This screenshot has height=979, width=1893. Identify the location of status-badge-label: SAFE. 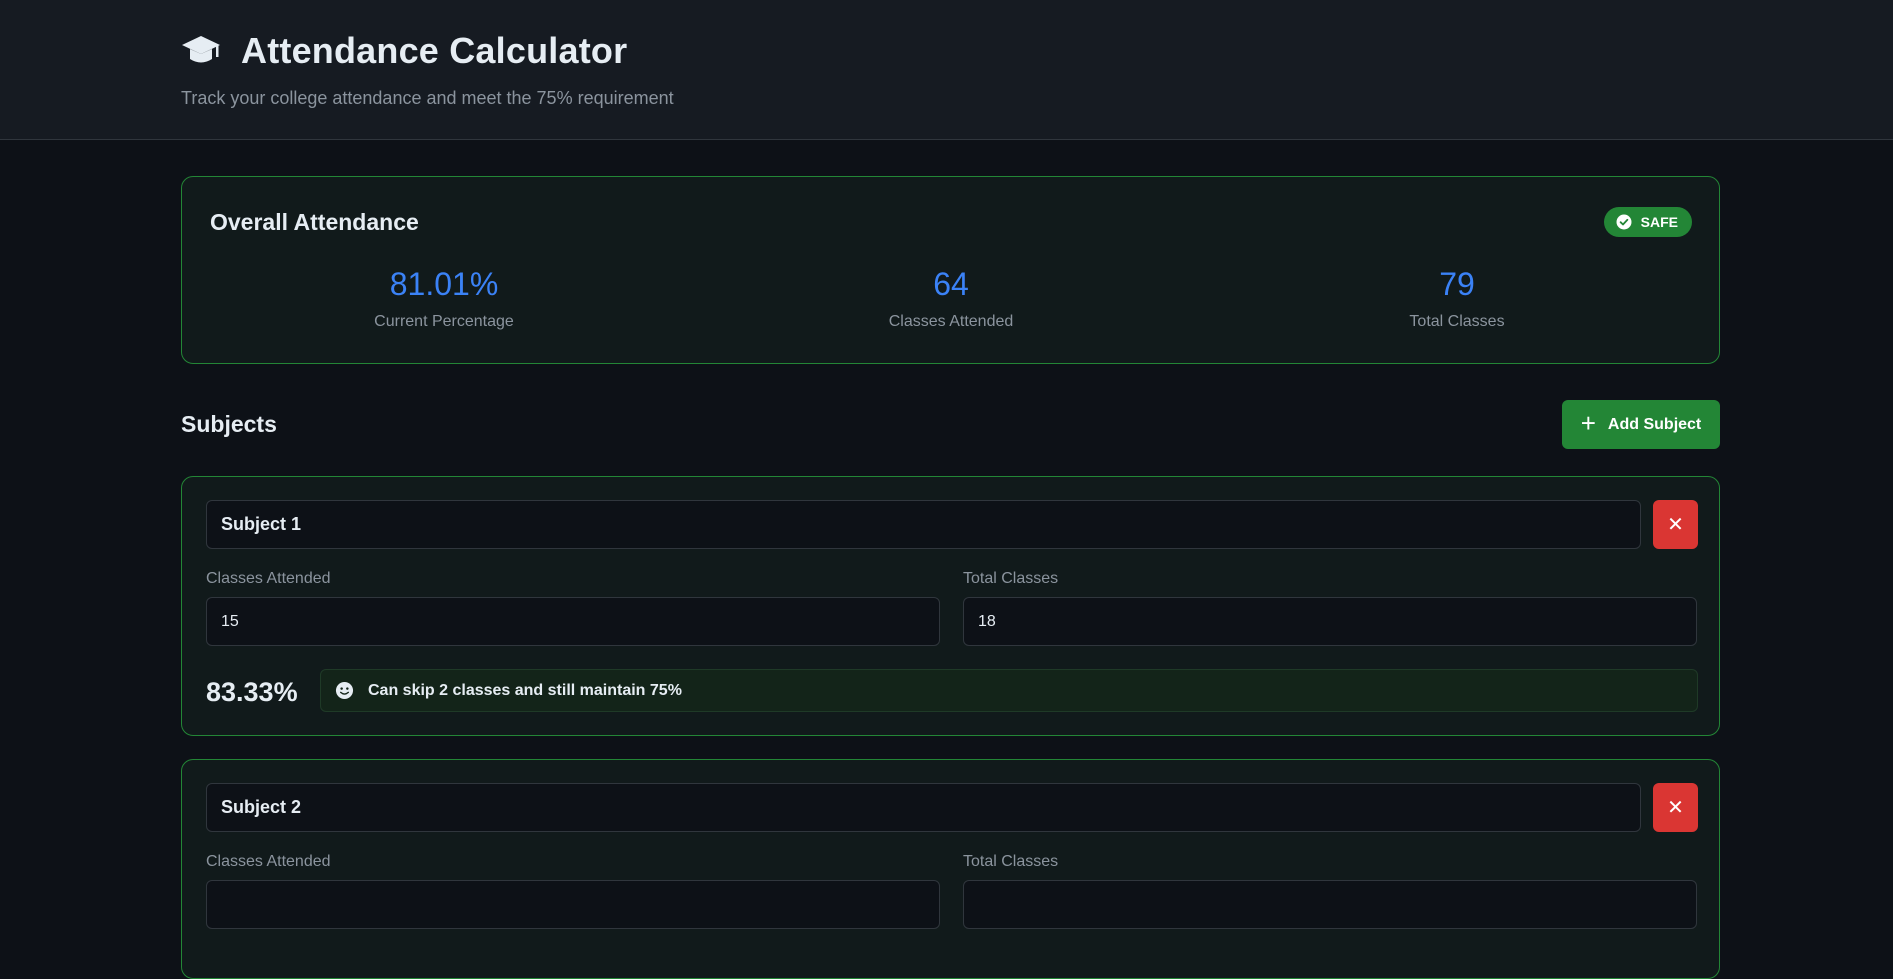
(1659, 222).